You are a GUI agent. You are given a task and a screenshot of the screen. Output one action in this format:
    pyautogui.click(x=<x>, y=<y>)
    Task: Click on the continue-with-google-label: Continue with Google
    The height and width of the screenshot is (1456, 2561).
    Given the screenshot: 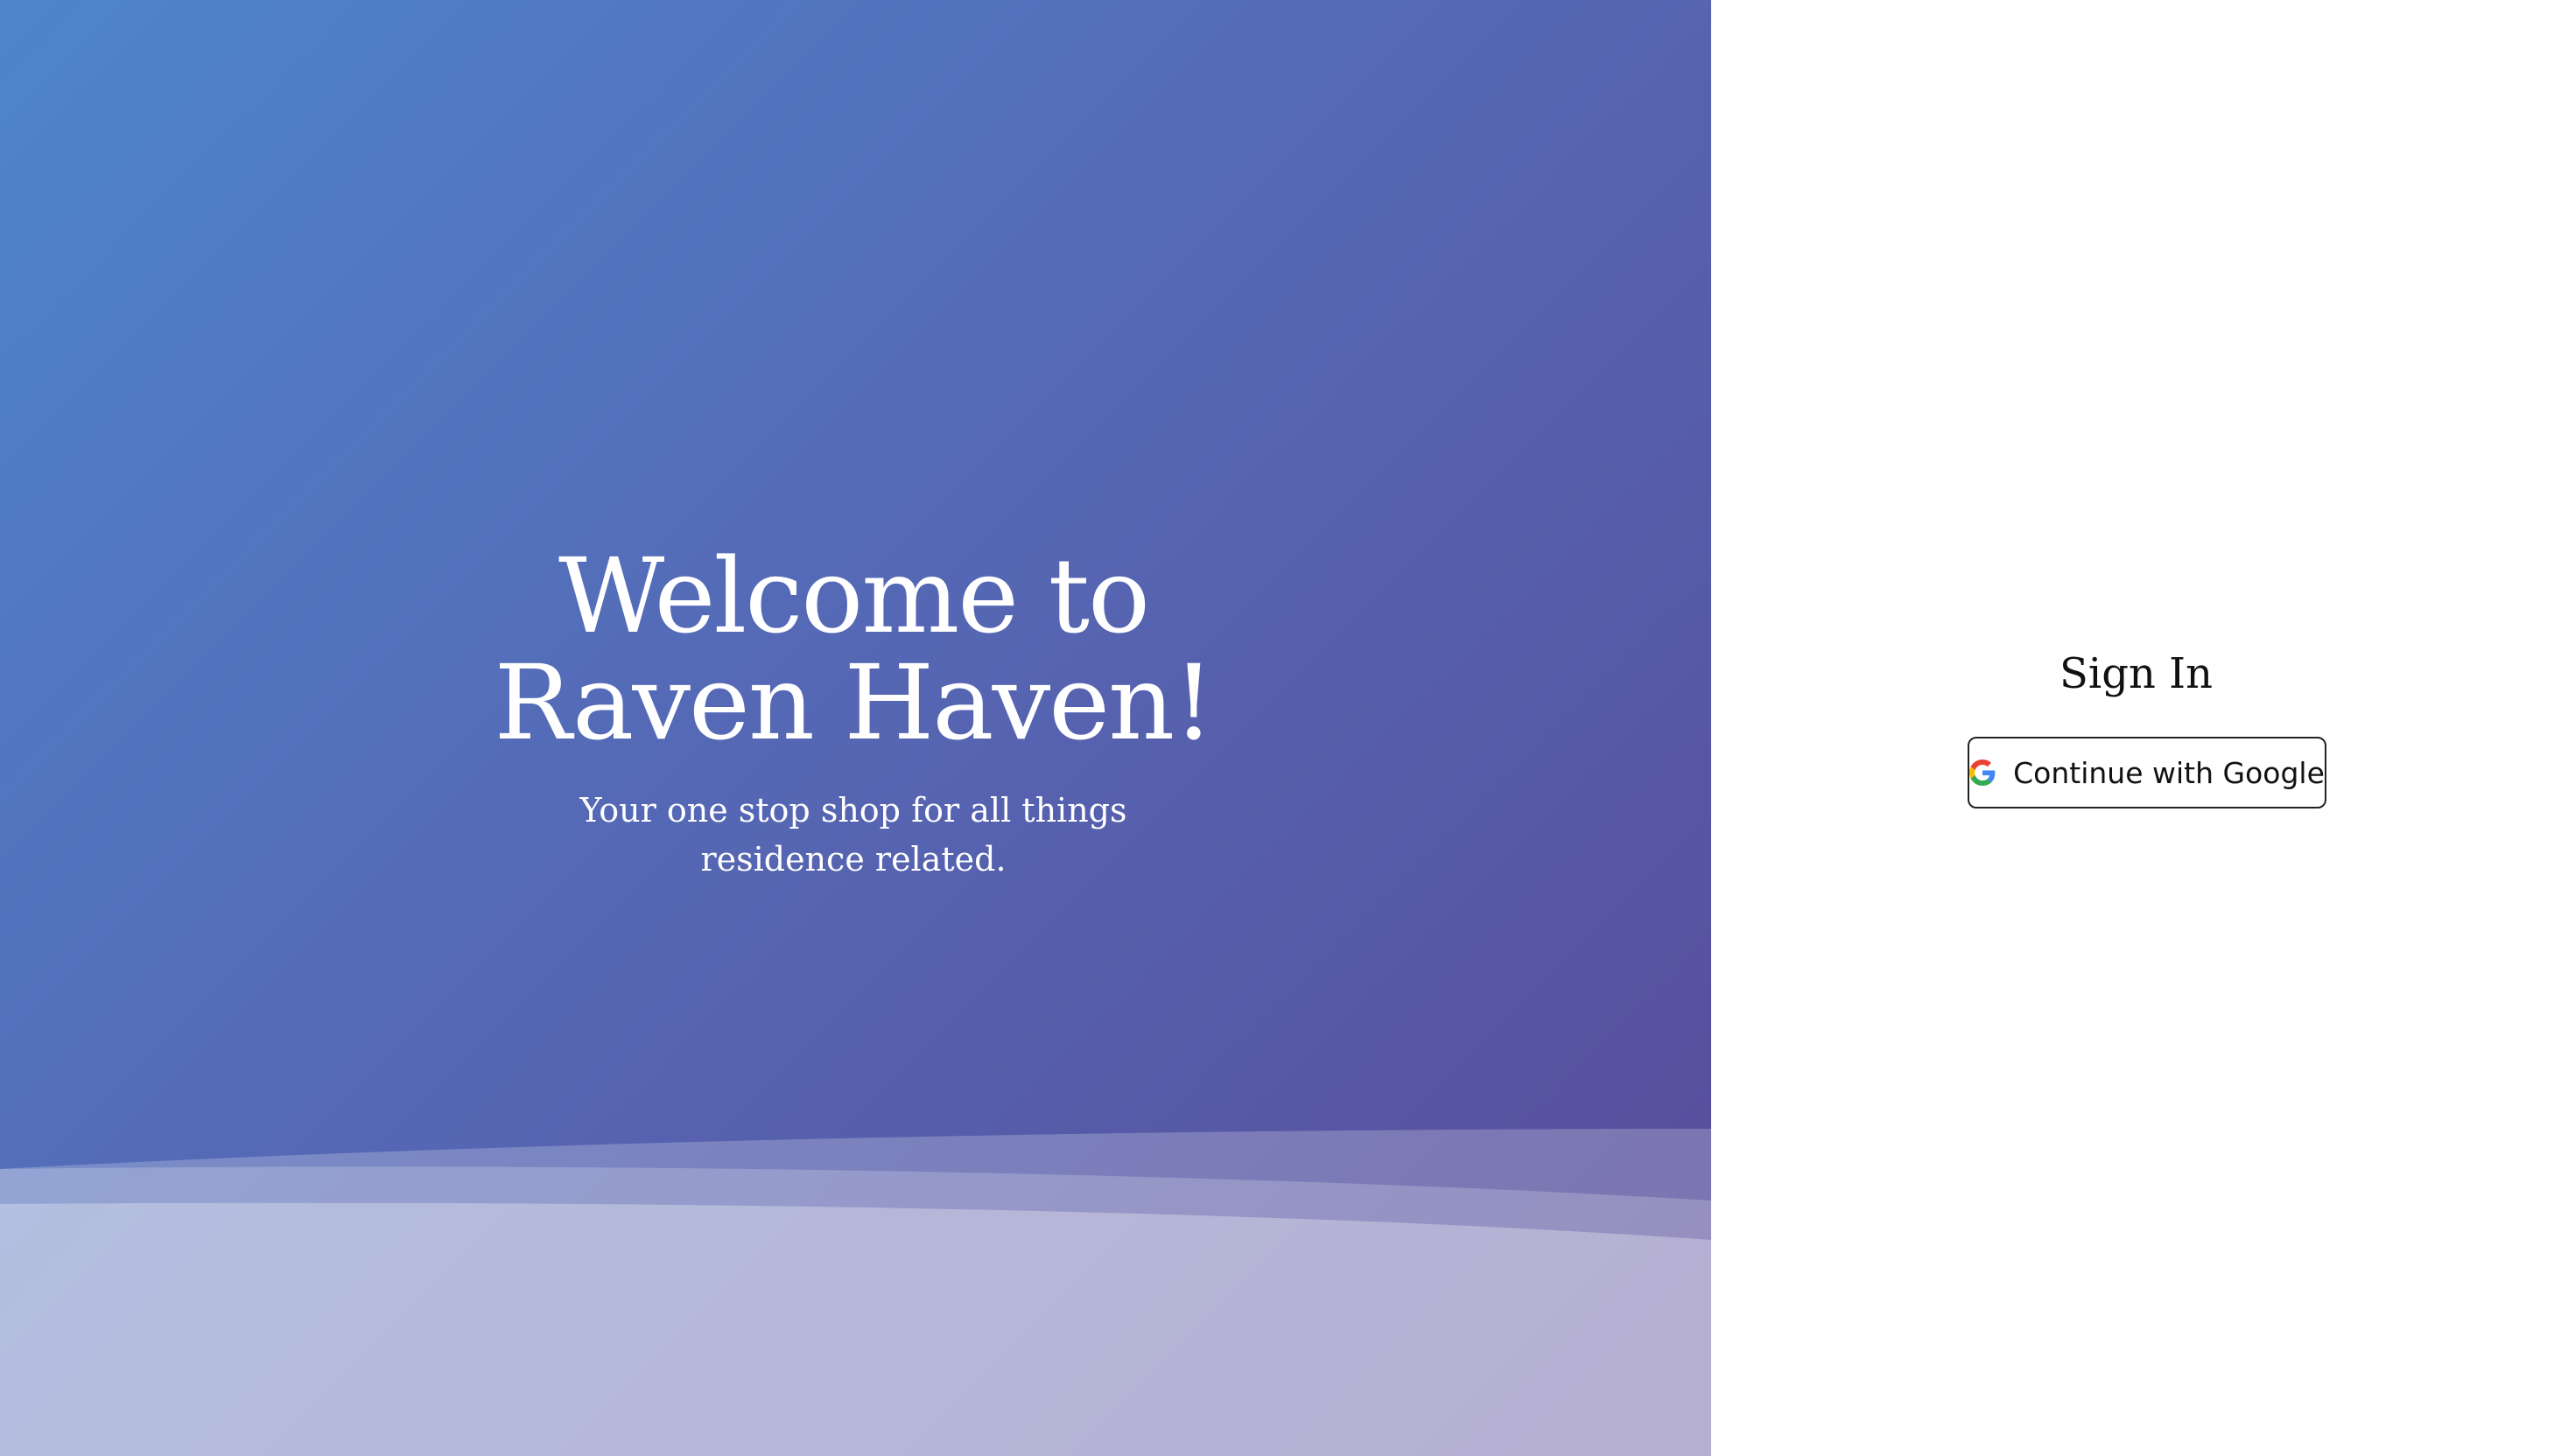 What is the action you would take?
    pyautogui.click(x=2169, y=772)
    